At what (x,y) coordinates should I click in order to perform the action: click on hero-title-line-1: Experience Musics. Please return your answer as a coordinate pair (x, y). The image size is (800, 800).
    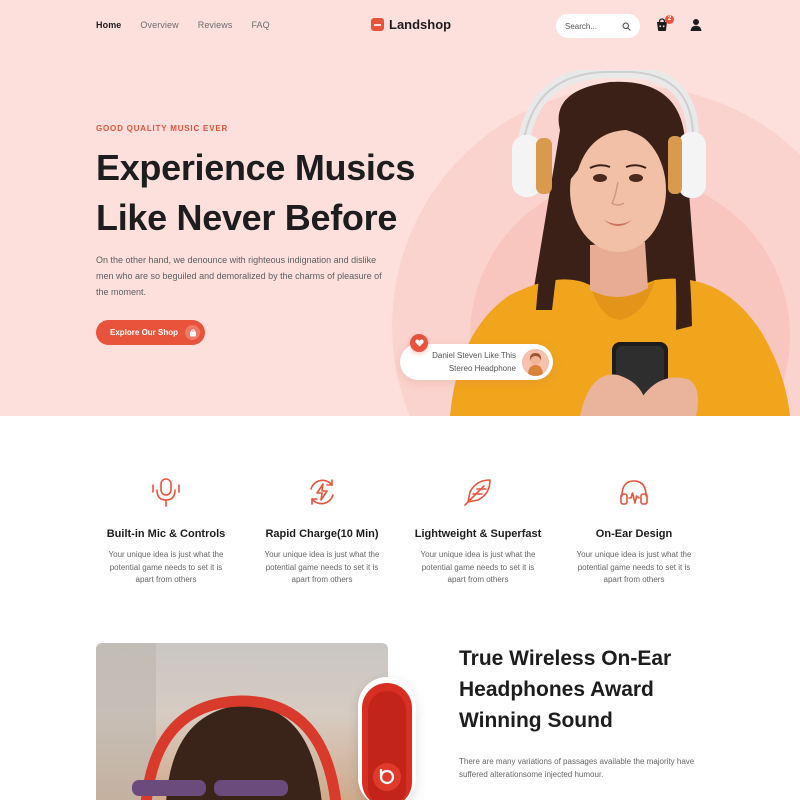
    Looking at the image, I should click on (256, 167).